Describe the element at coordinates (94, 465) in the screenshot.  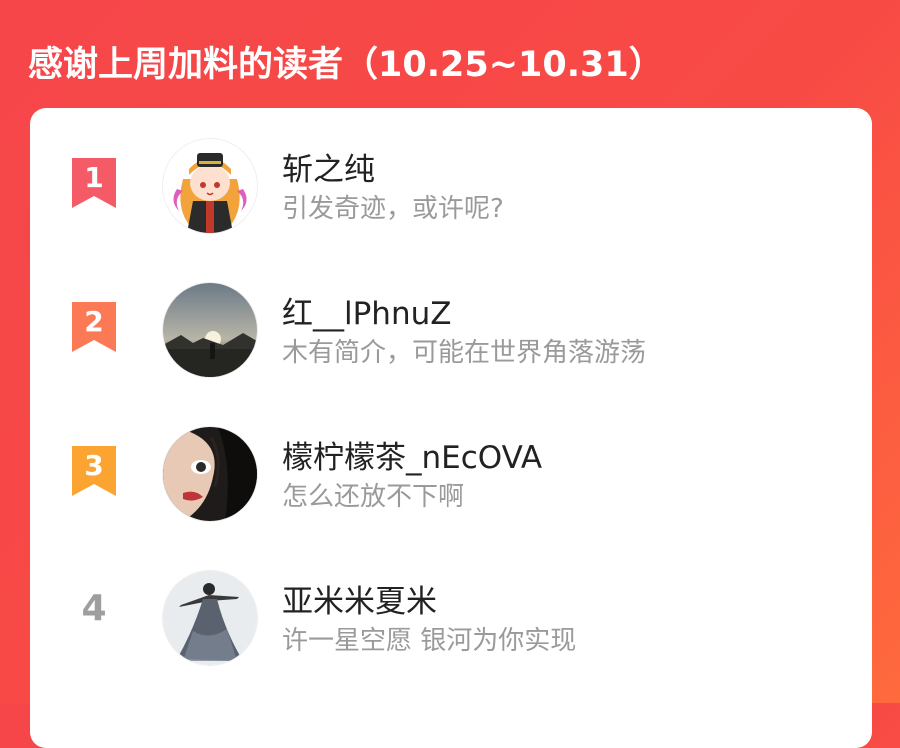
I see `rank-number: 3` at that location.